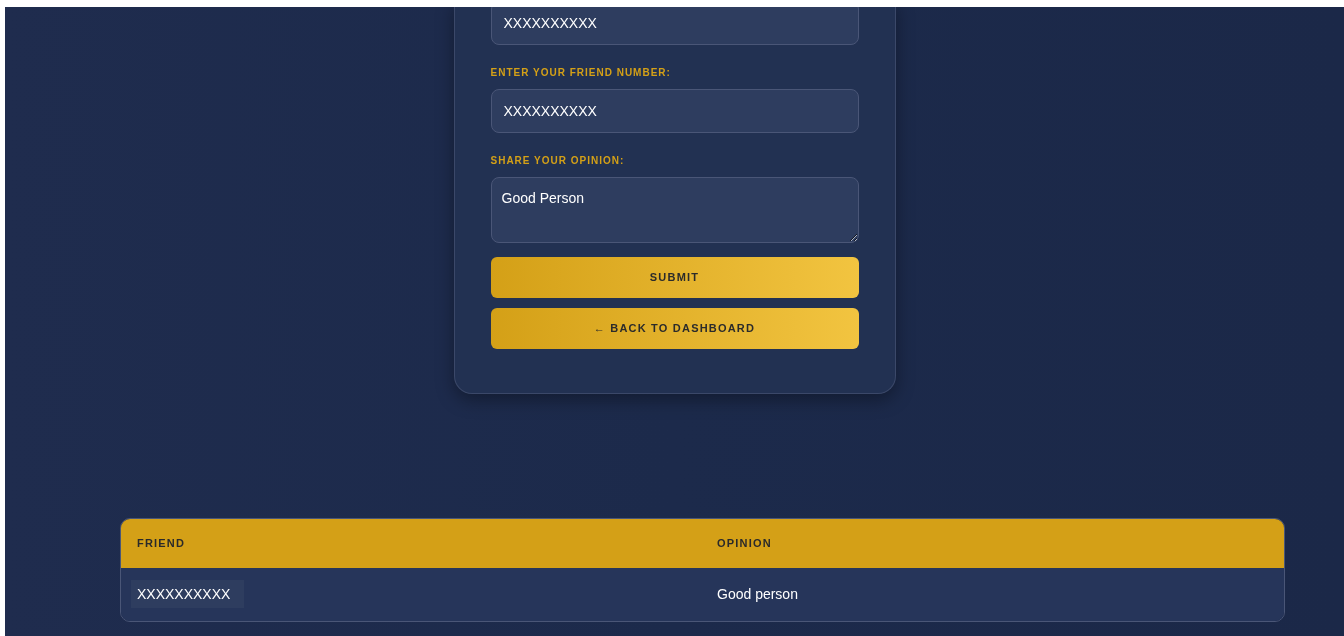 This screenshot has width=1344, height=636. What do you see at coordinates (558, 161) in the screenshot?
I see `field-label: SHARE YOUR OPINION:` at bounding box center [558, 161].